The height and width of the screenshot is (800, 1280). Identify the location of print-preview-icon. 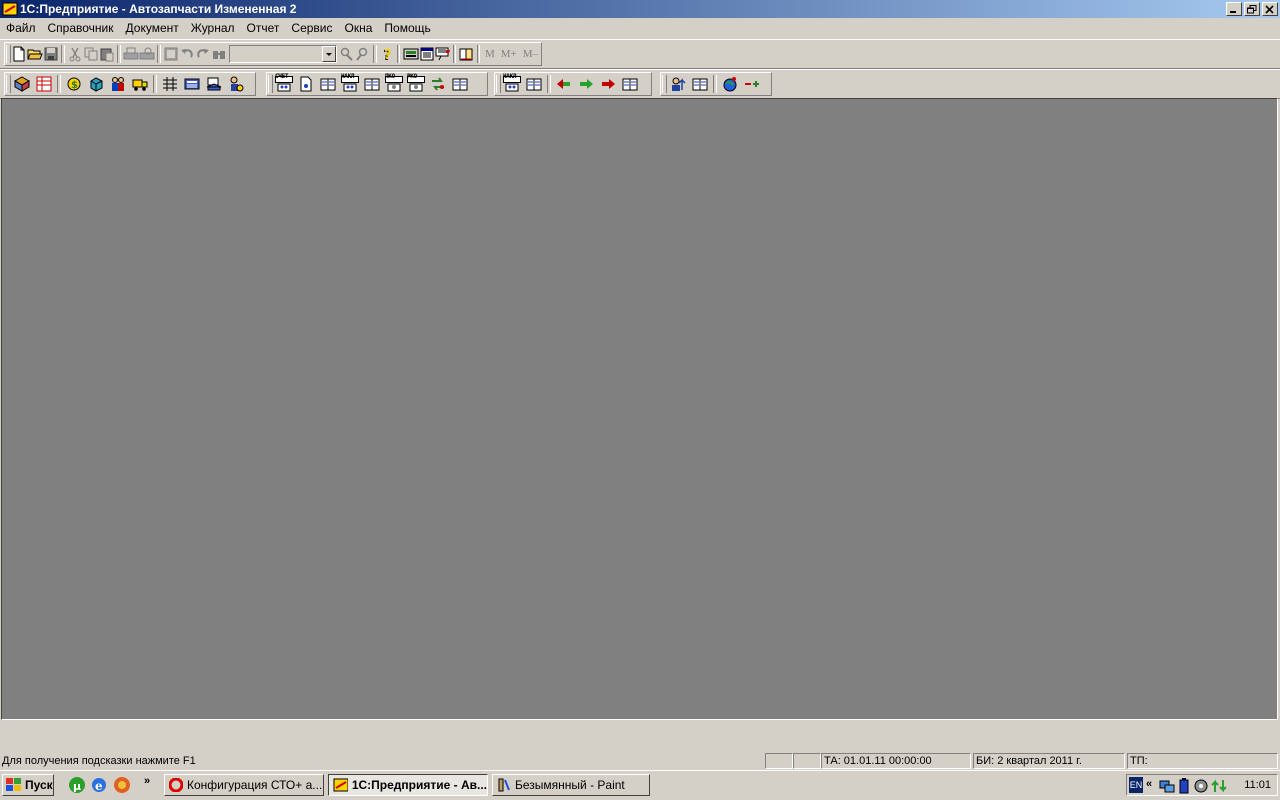
(147, 54).